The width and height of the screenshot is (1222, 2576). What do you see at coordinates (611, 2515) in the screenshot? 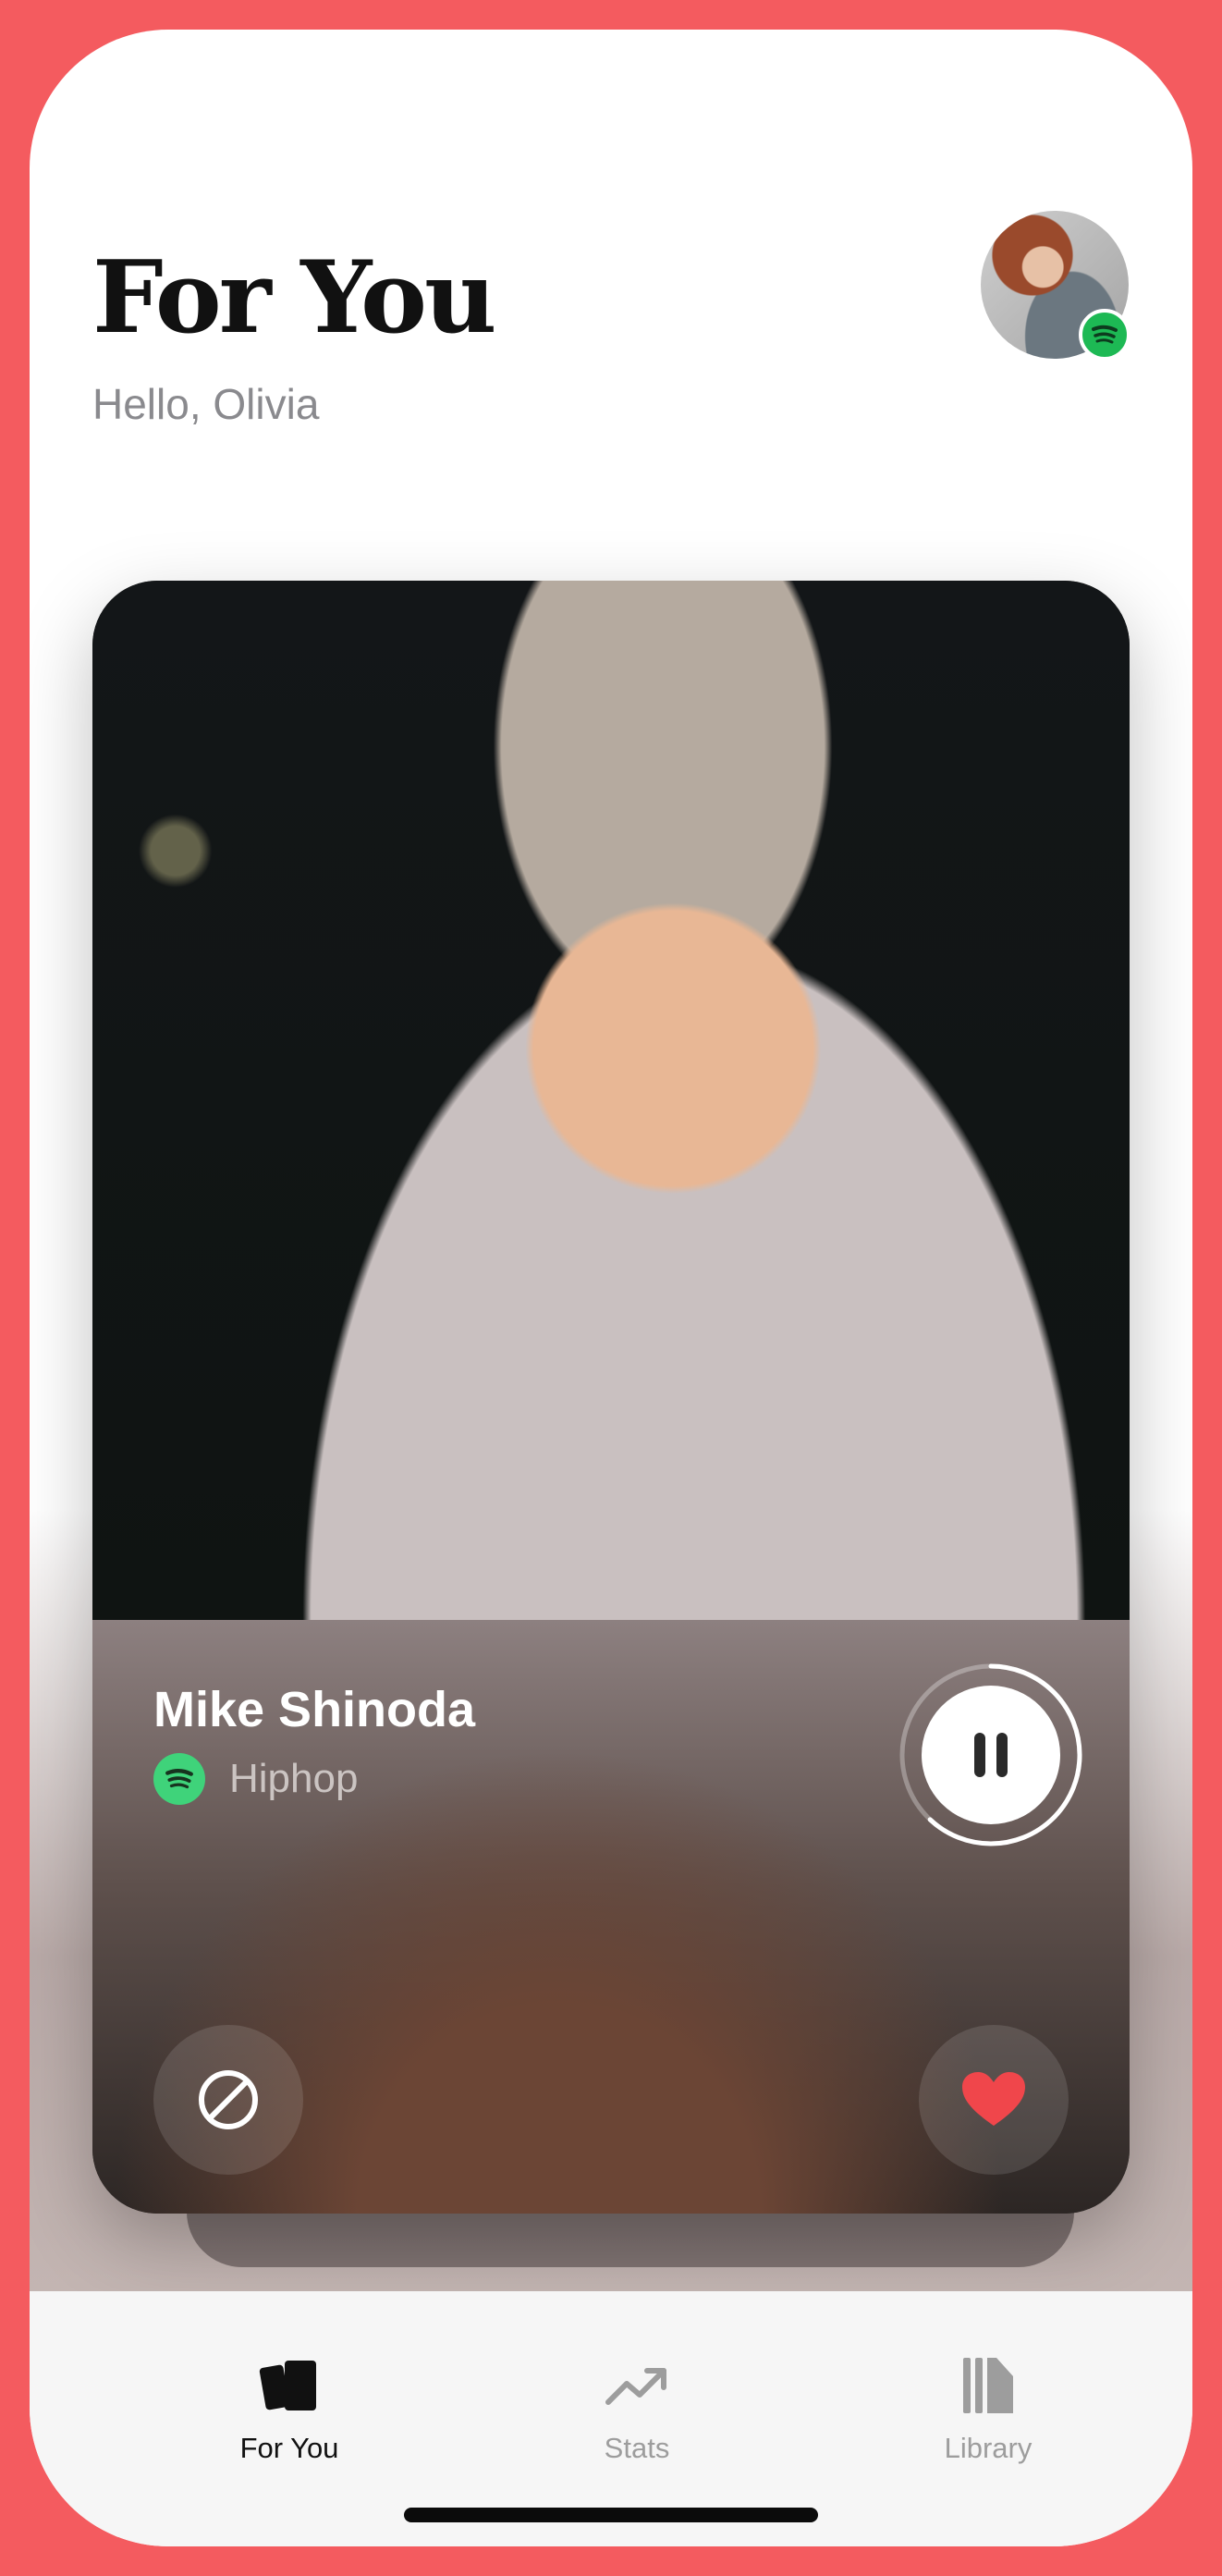
I see `home-indicator` at bounding box center [611, 2515].